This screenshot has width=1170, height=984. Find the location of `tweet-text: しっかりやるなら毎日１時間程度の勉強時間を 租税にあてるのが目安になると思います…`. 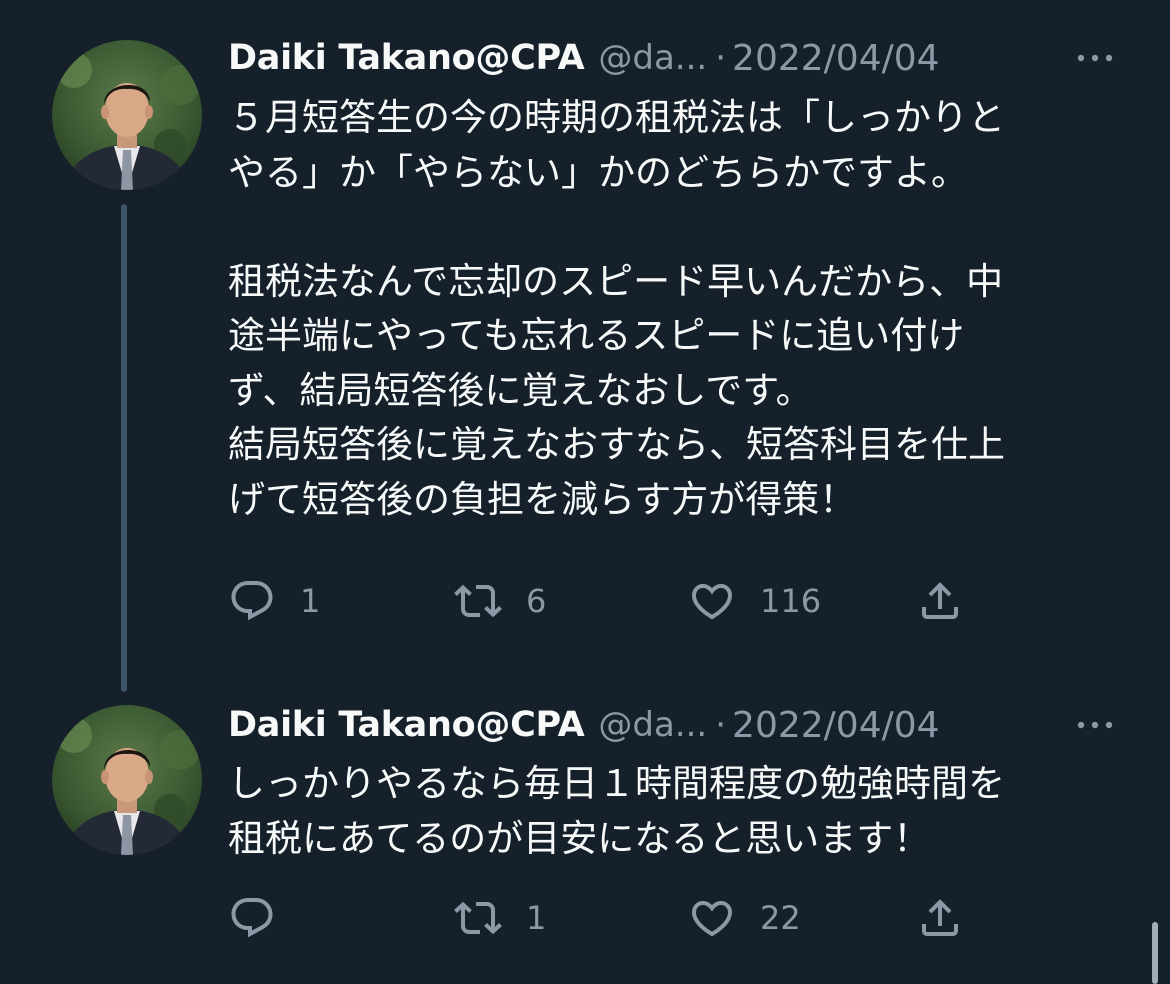

tweet-text: しっかりやるなら毎日１時間程度の勉強時間を 租税にあてるのが目安になると思います… is located at coordinates (616, 811).